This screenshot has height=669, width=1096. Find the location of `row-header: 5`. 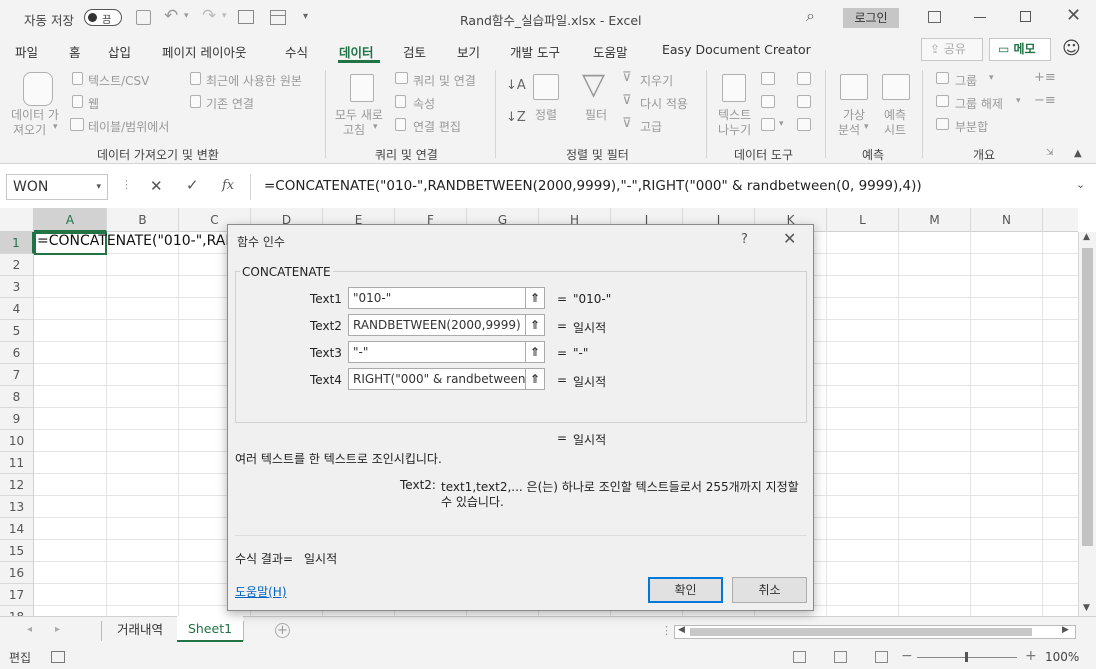

row-header: 5 is located at coordinates (17, 331).